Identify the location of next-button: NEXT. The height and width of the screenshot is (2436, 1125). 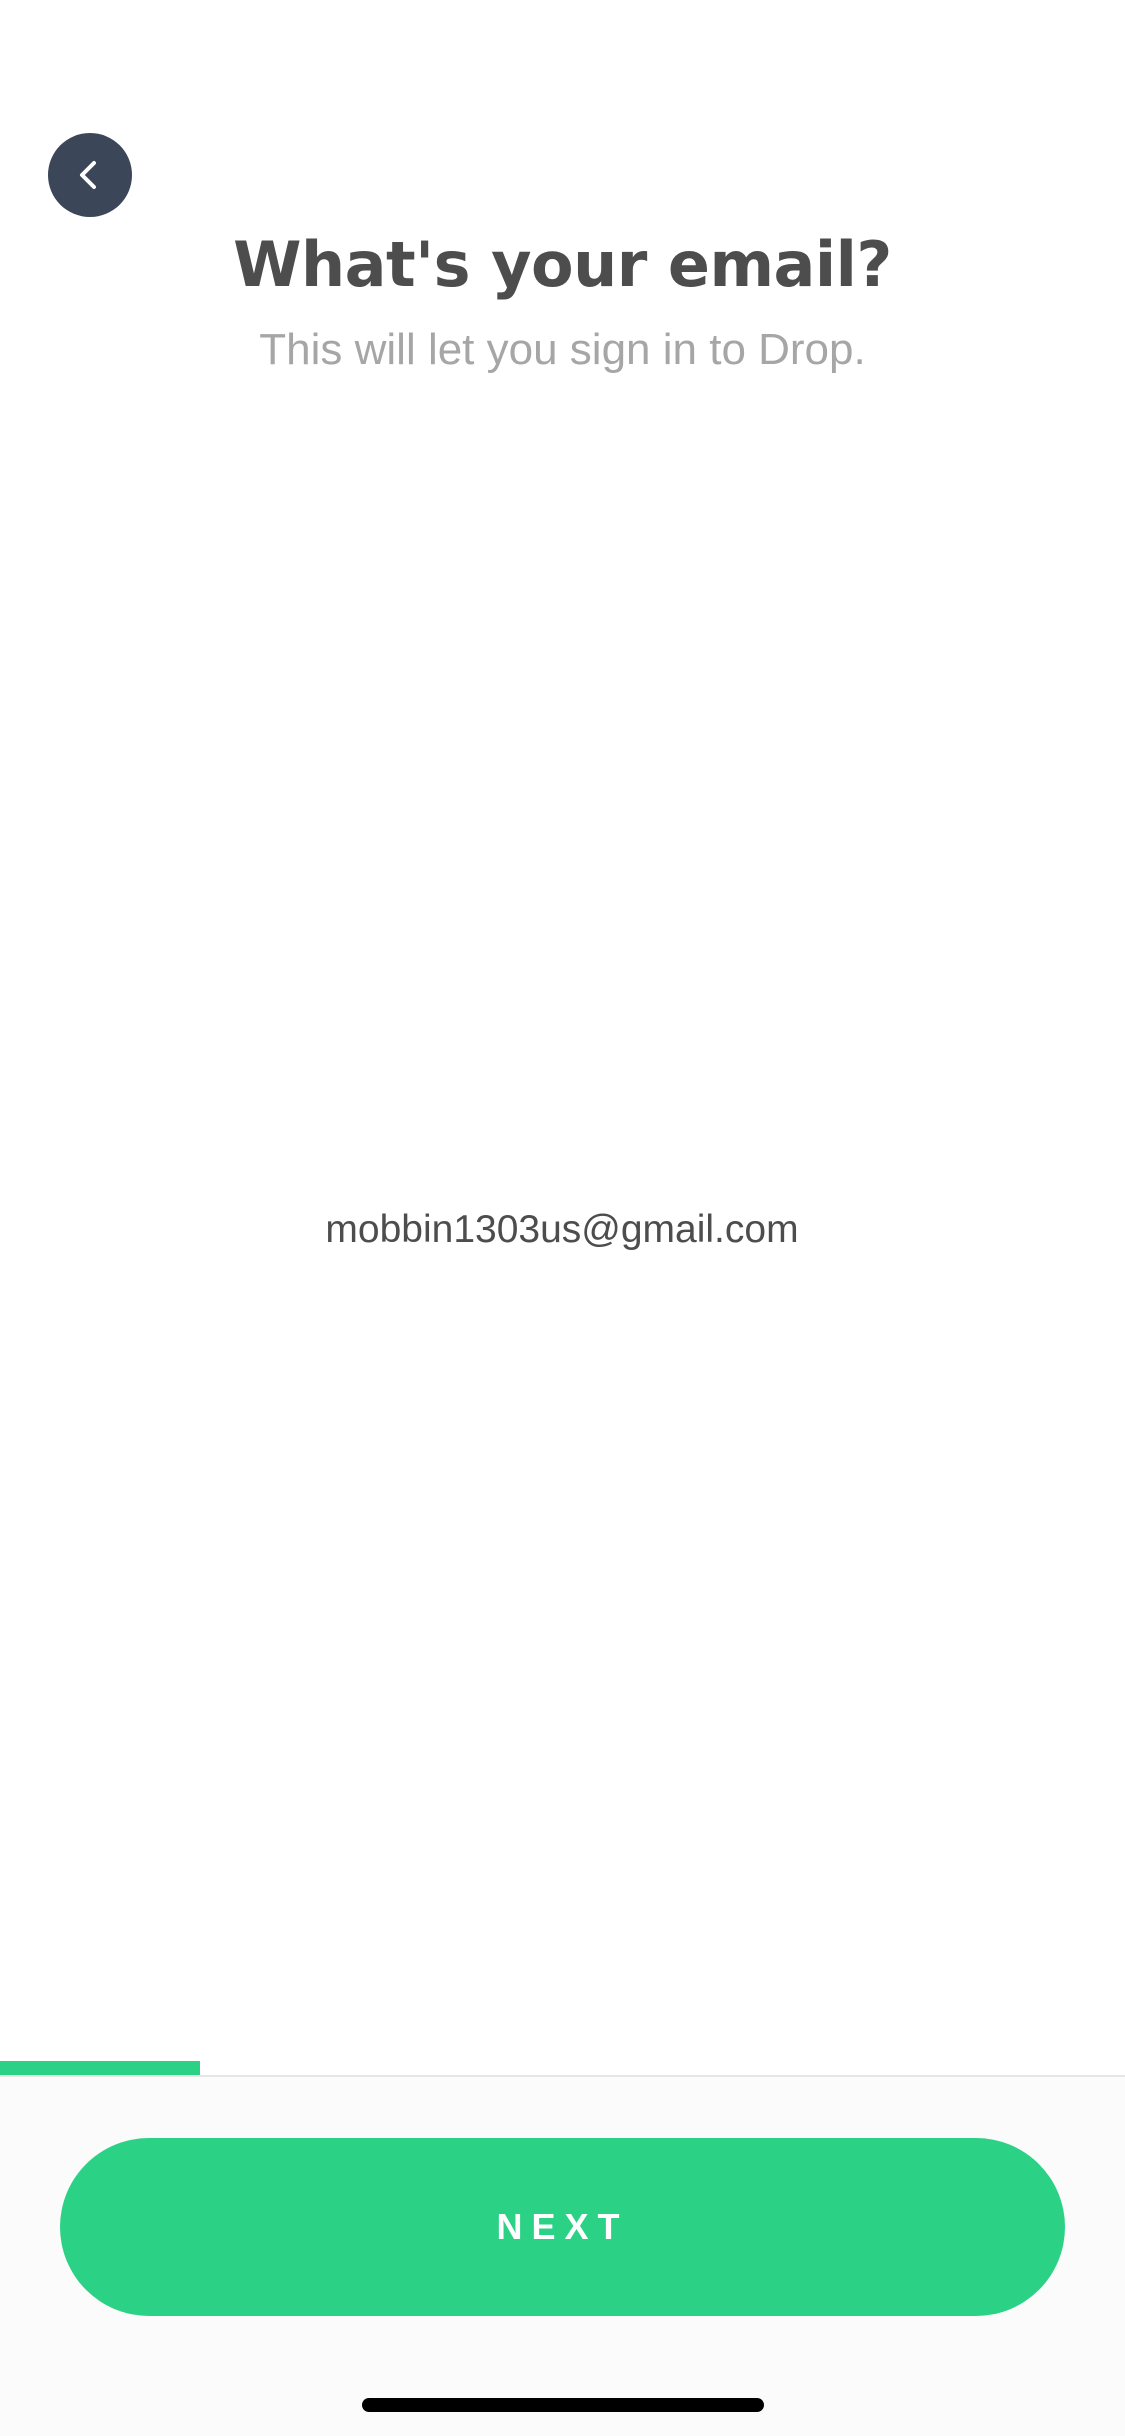
(562, 2227).